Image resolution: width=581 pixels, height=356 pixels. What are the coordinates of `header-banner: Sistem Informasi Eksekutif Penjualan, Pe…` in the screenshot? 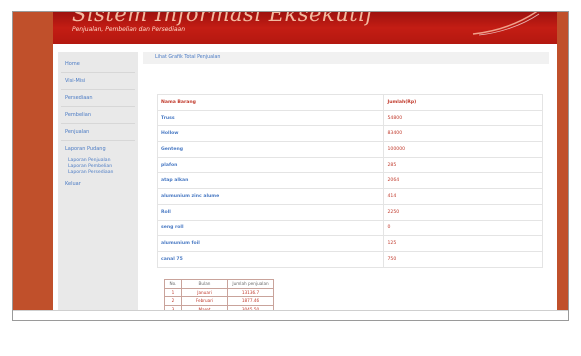 It's located at (305, 27).